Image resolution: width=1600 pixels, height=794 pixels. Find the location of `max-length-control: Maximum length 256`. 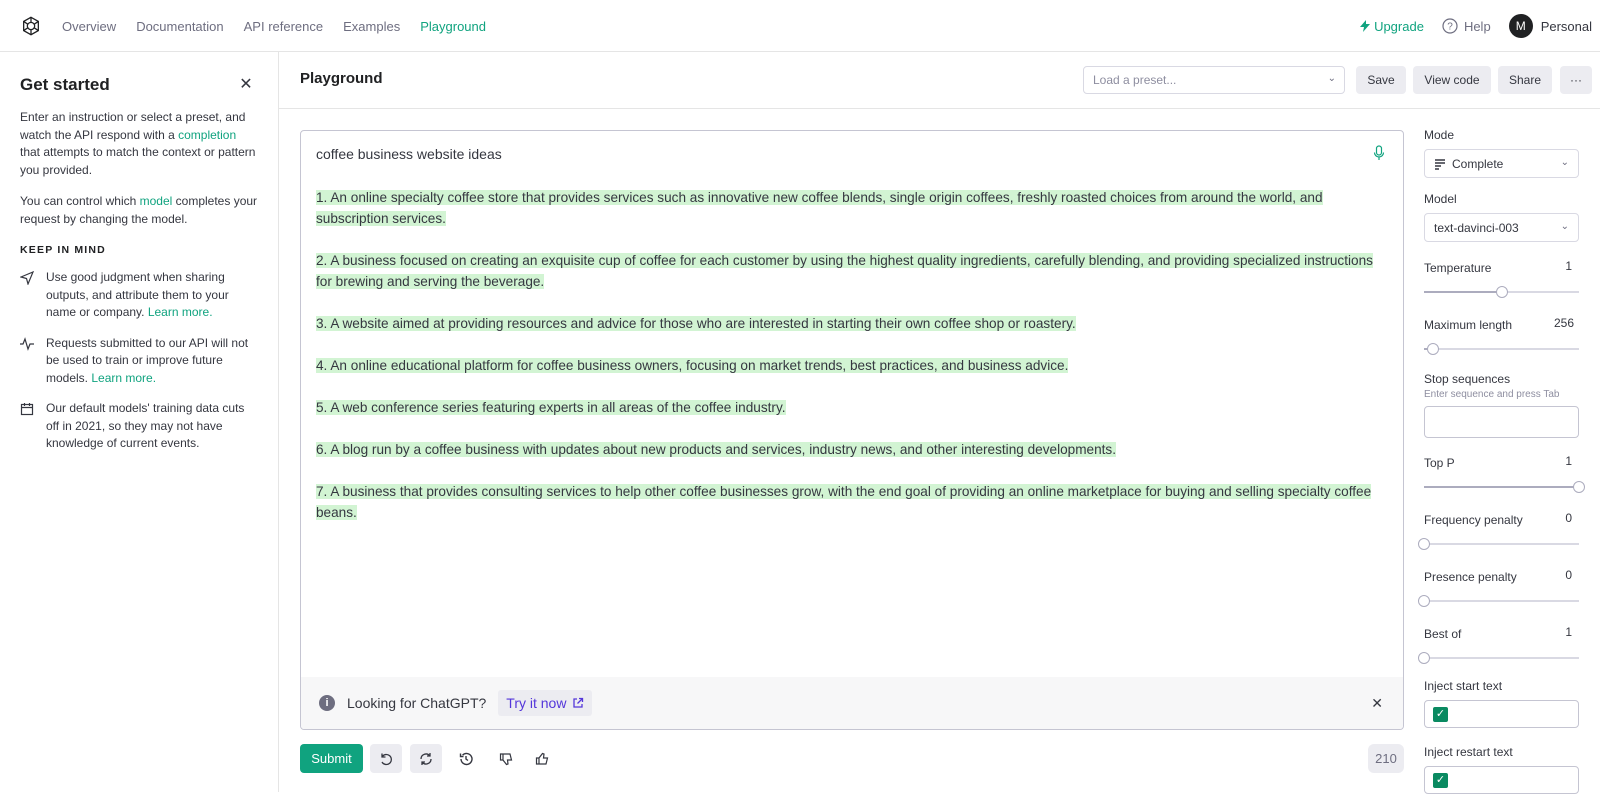

max-length-control: Maximum length 256 is located at coordinates (1502, 336).